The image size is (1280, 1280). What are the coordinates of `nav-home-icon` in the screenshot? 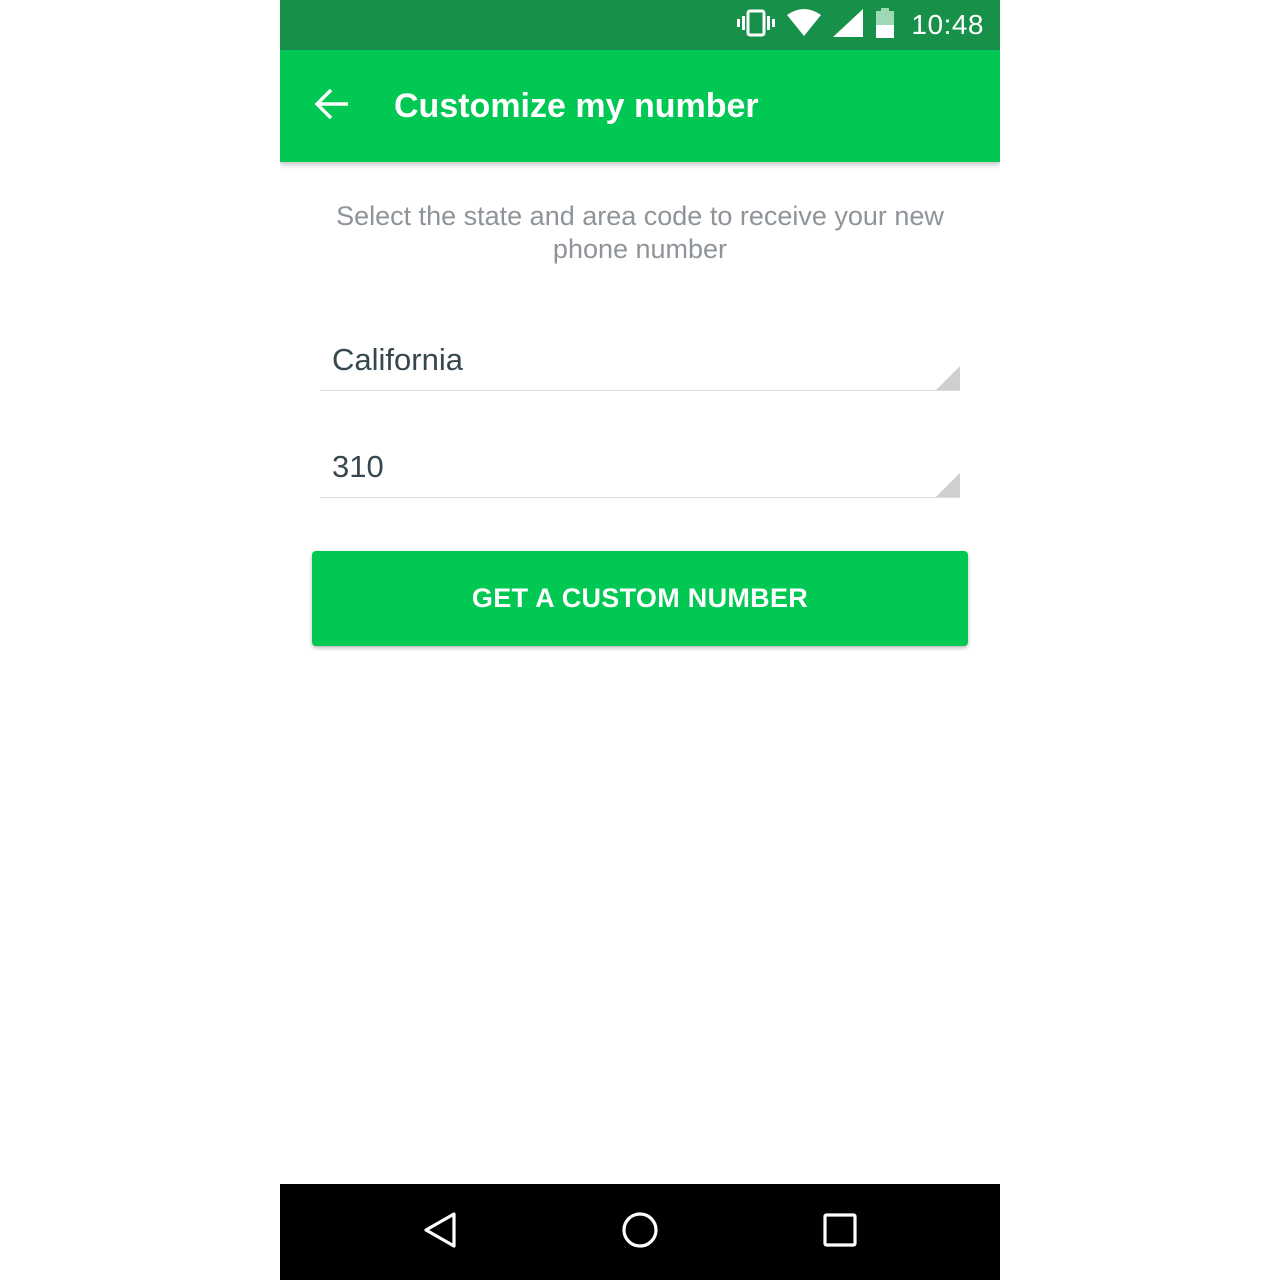 It's located at (640, 1232).